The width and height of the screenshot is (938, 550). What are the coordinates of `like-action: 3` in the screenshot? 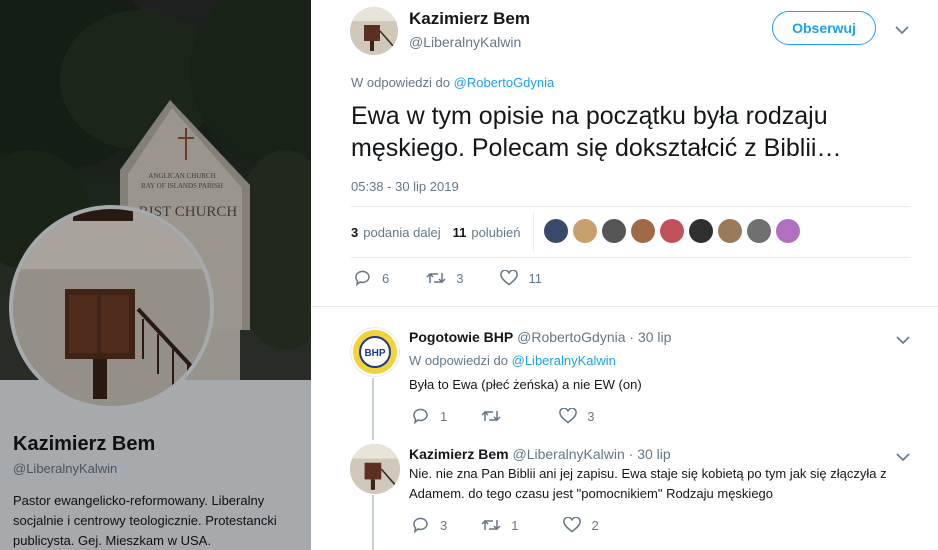 It's located at (576, 416).